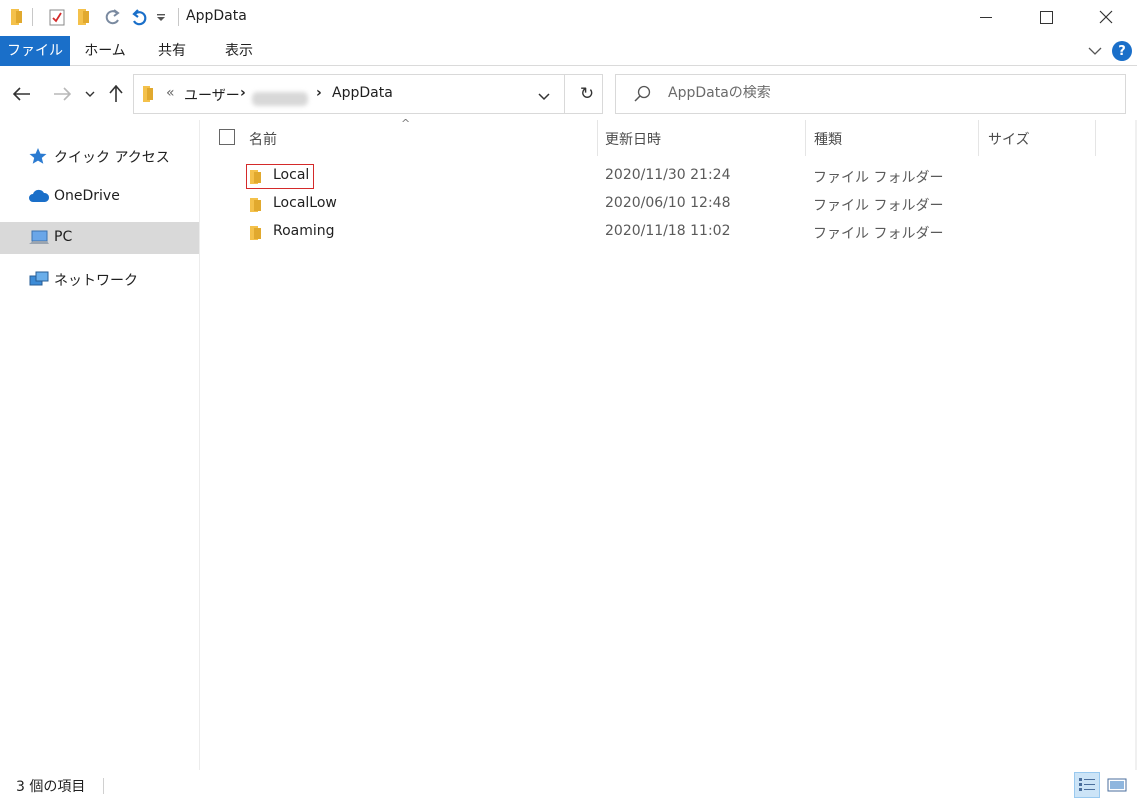 The width and height of the screenshot is (1137, 800). I want to click on arrow-right-icon, so click(62, 94).